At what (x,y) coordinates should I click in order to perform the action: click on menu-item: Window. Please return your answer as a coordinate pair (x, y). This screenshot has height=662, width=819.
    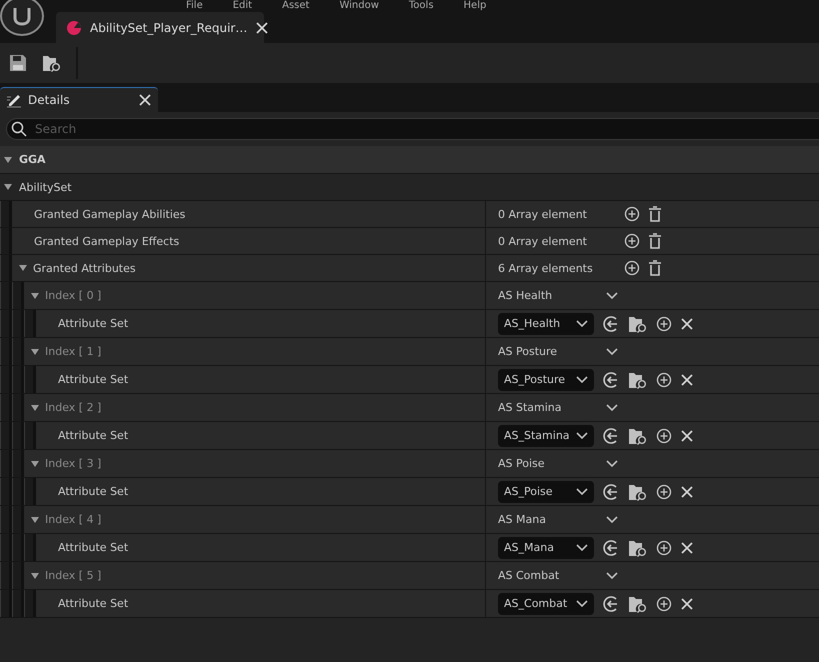
    Looking at the image, I should click on (359, 6).